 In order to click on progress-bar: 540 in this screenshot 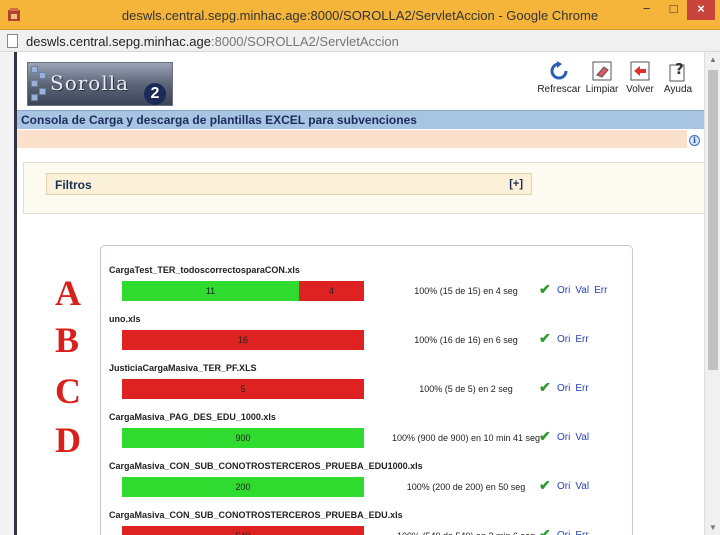, I will do `click(243, 530)`.